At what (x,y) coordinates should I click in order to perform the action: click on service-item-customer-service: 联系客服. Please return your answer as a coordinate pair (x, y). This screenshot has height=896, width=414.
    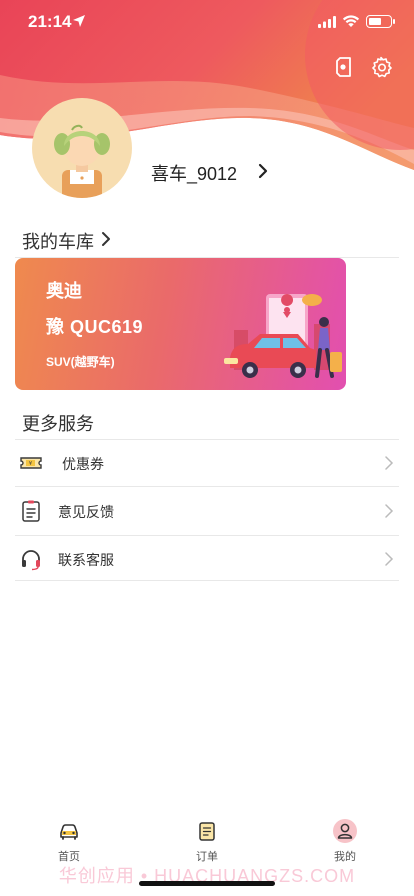
    Looking at the image, I should click on (207, 559).